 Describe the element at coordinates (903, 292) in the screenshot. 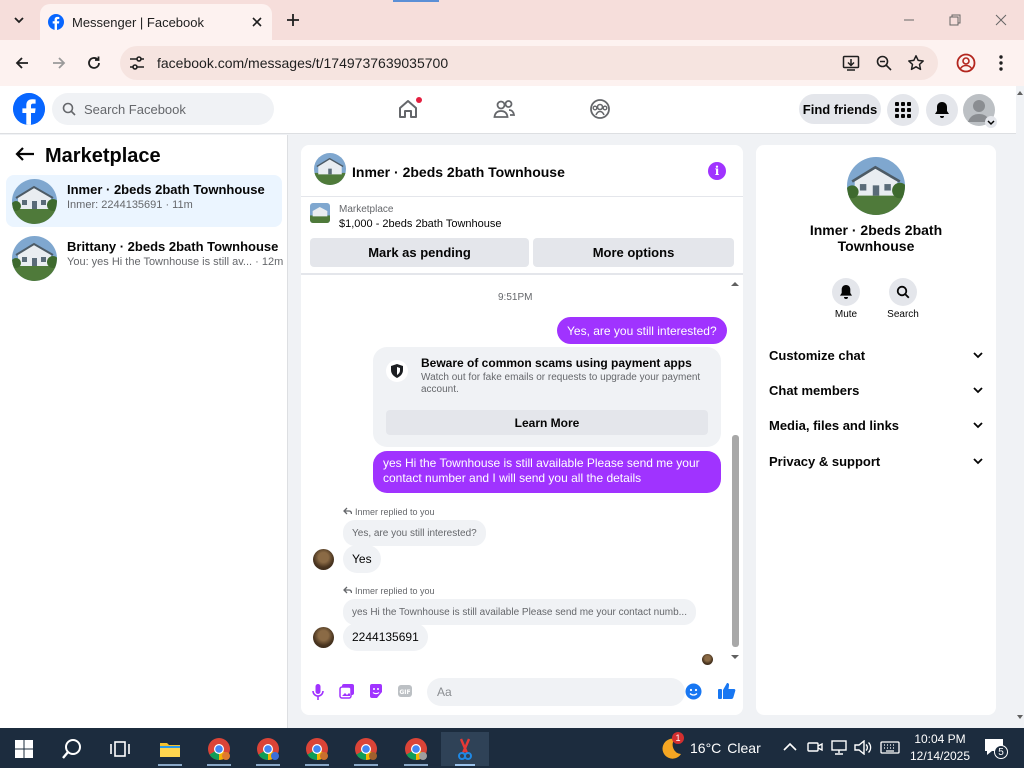

I see `search-button` at that location.